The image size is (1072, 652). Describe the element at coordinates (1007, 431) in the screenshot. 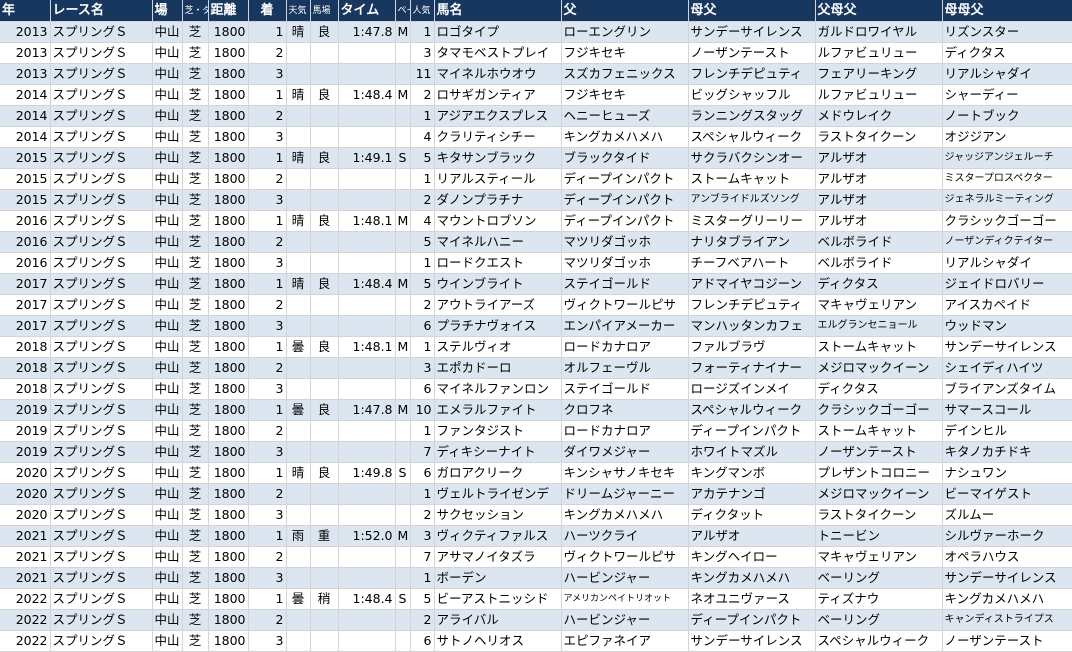

I see `dam-dam-sire-cell: デインヒル` at that location.